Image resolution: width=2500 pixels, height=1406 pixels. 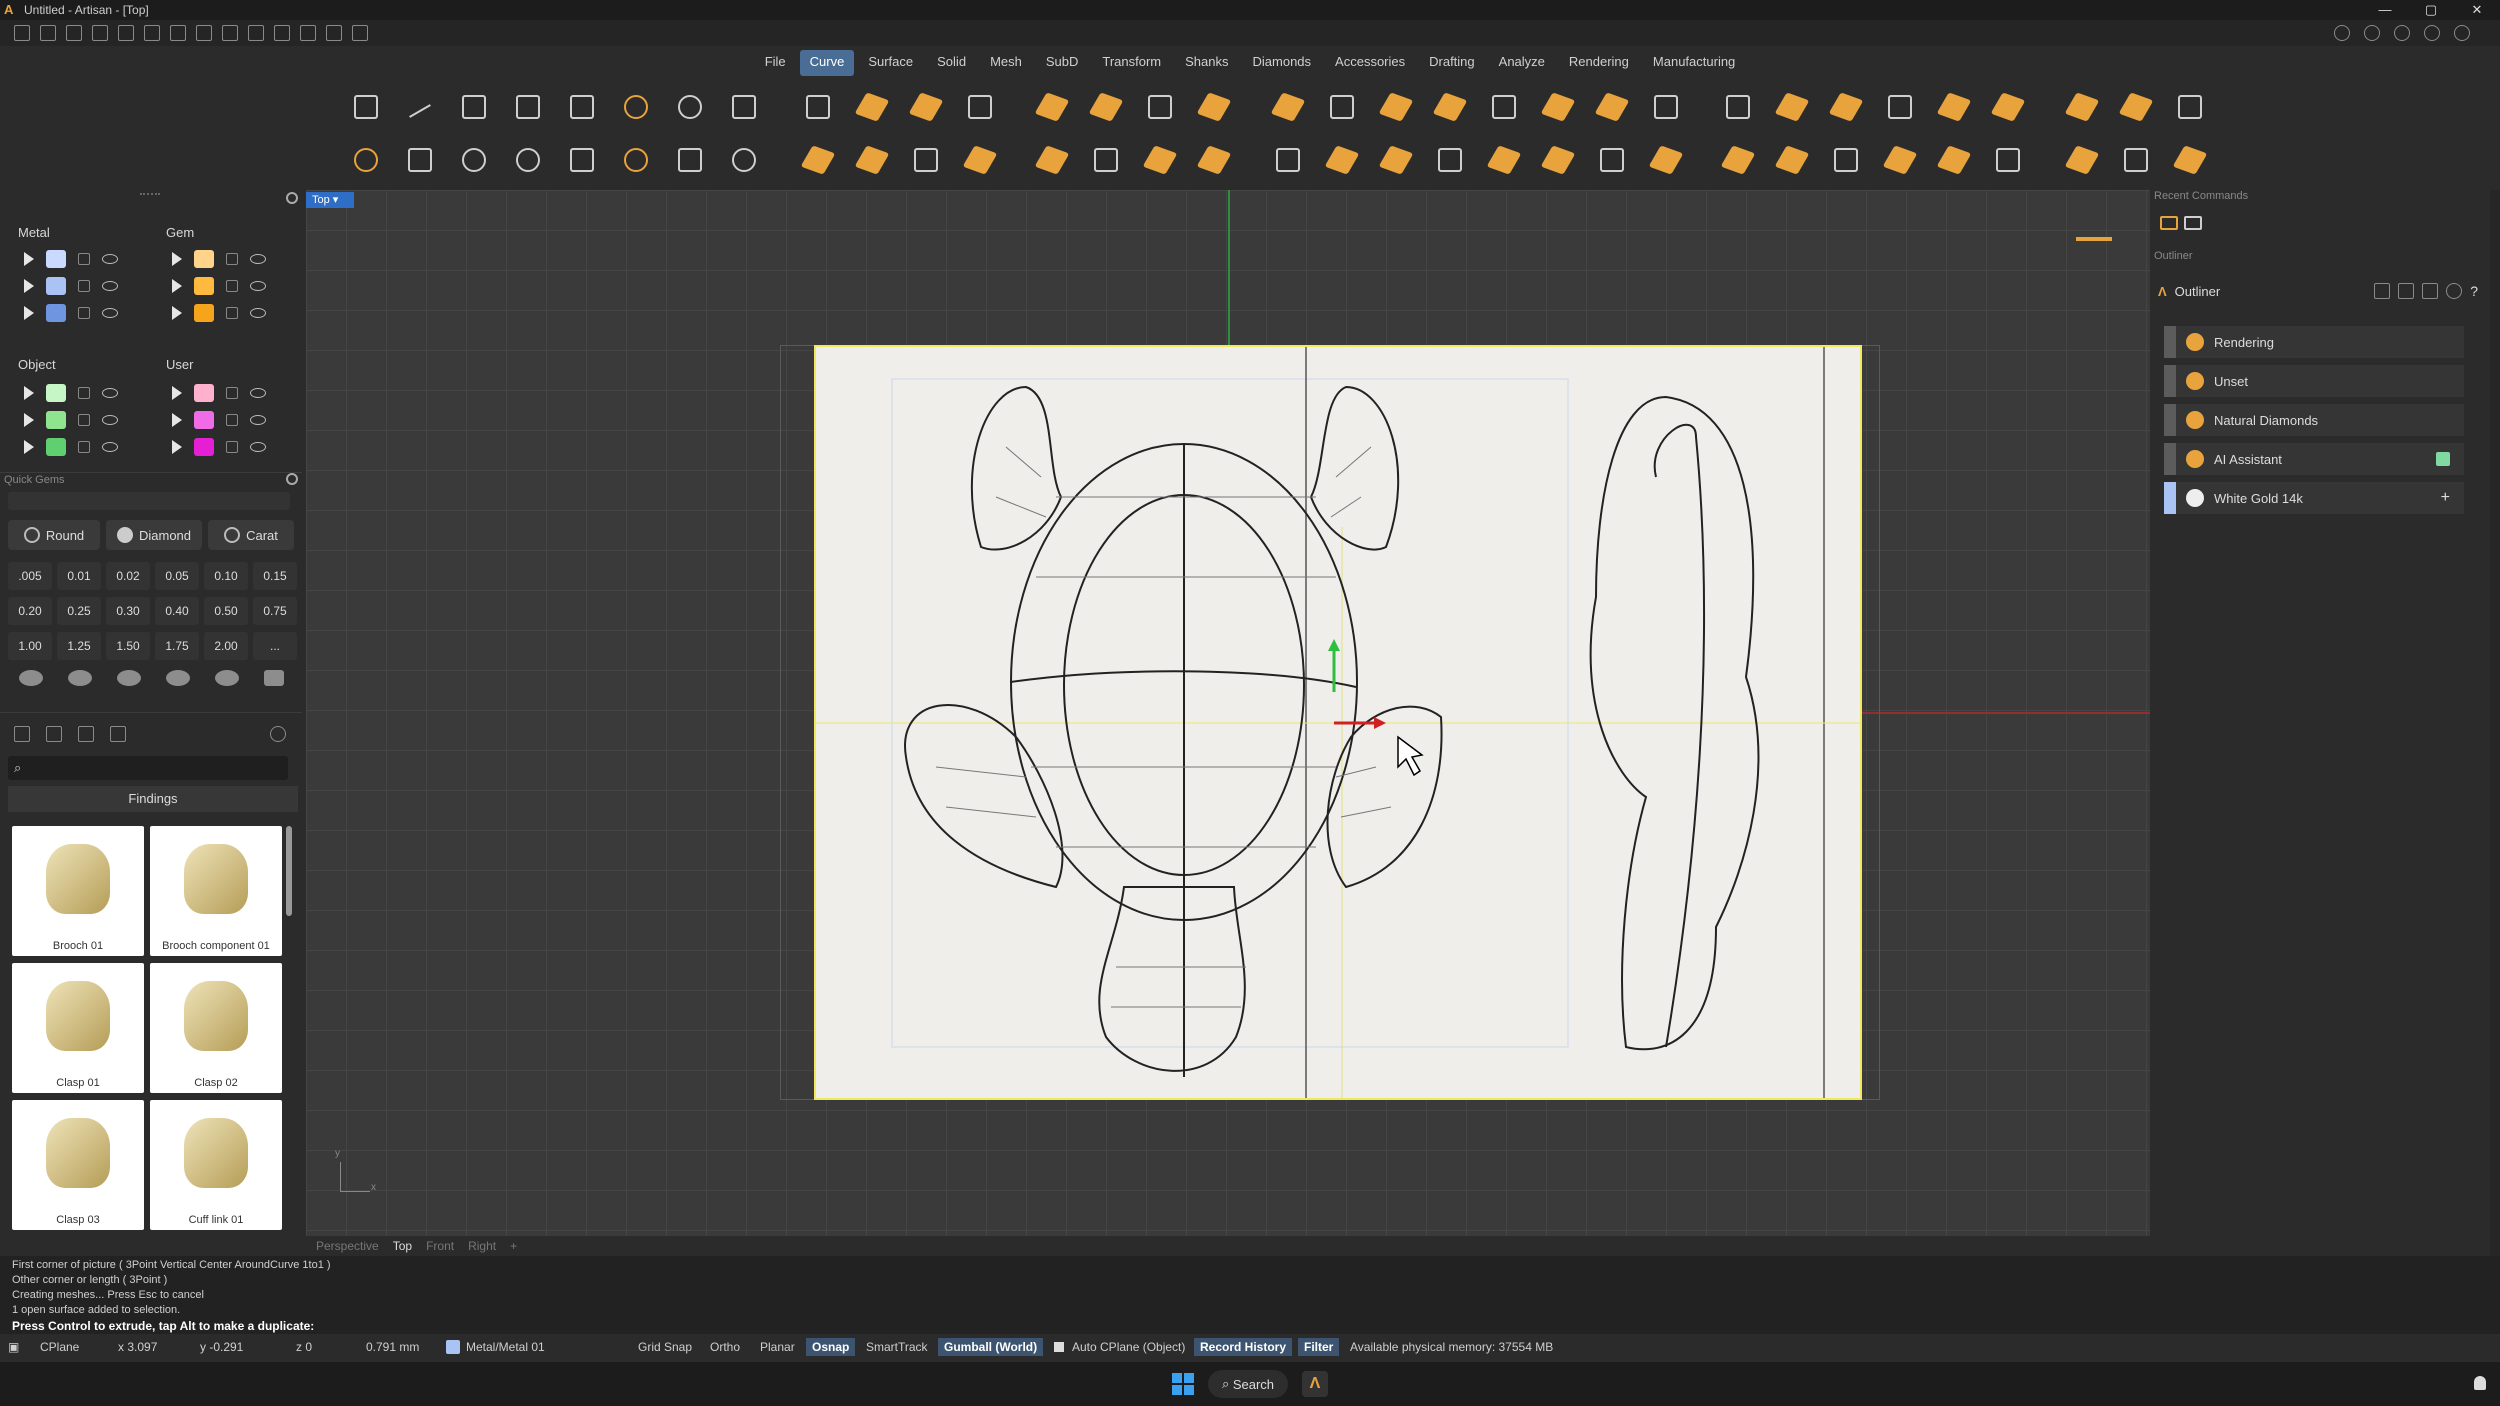 I want to click on maximize-button: ▢, so click(x=2431, y=10).